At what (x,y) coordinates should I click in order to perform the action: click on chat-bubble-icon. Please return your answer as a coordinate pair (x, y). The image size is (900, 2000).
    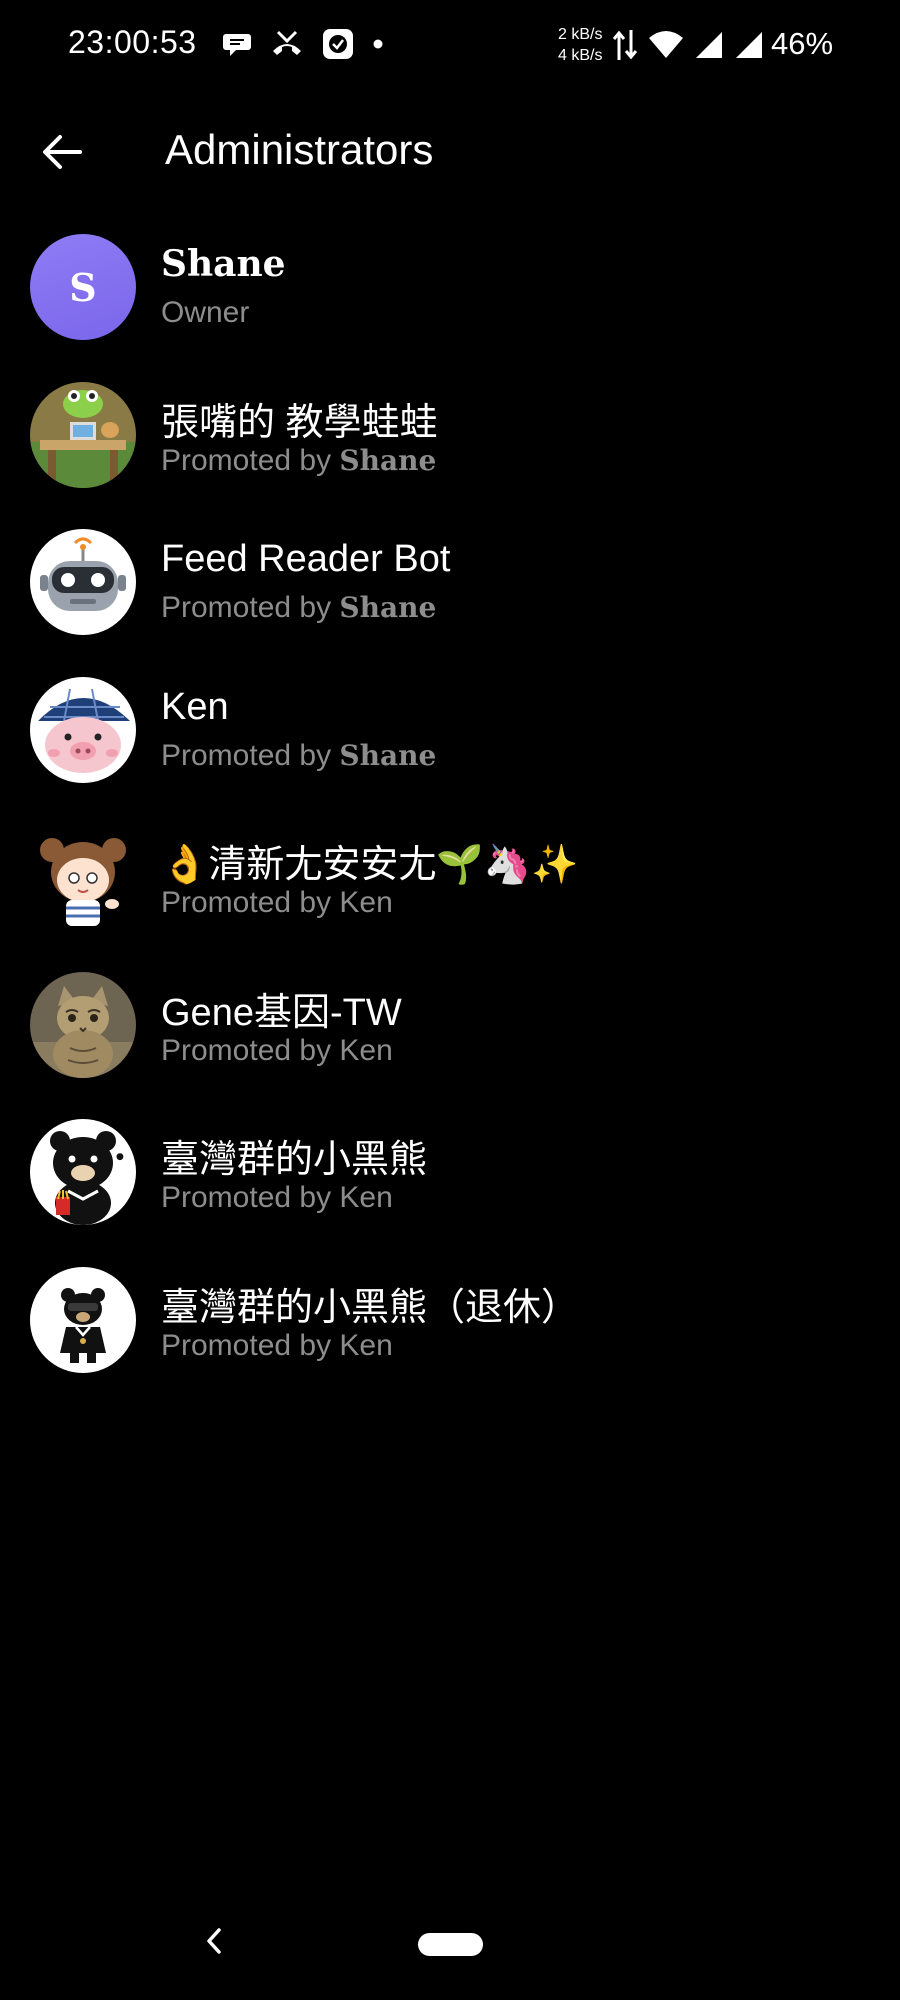
    Looking at the image, I should click on (237, 44).